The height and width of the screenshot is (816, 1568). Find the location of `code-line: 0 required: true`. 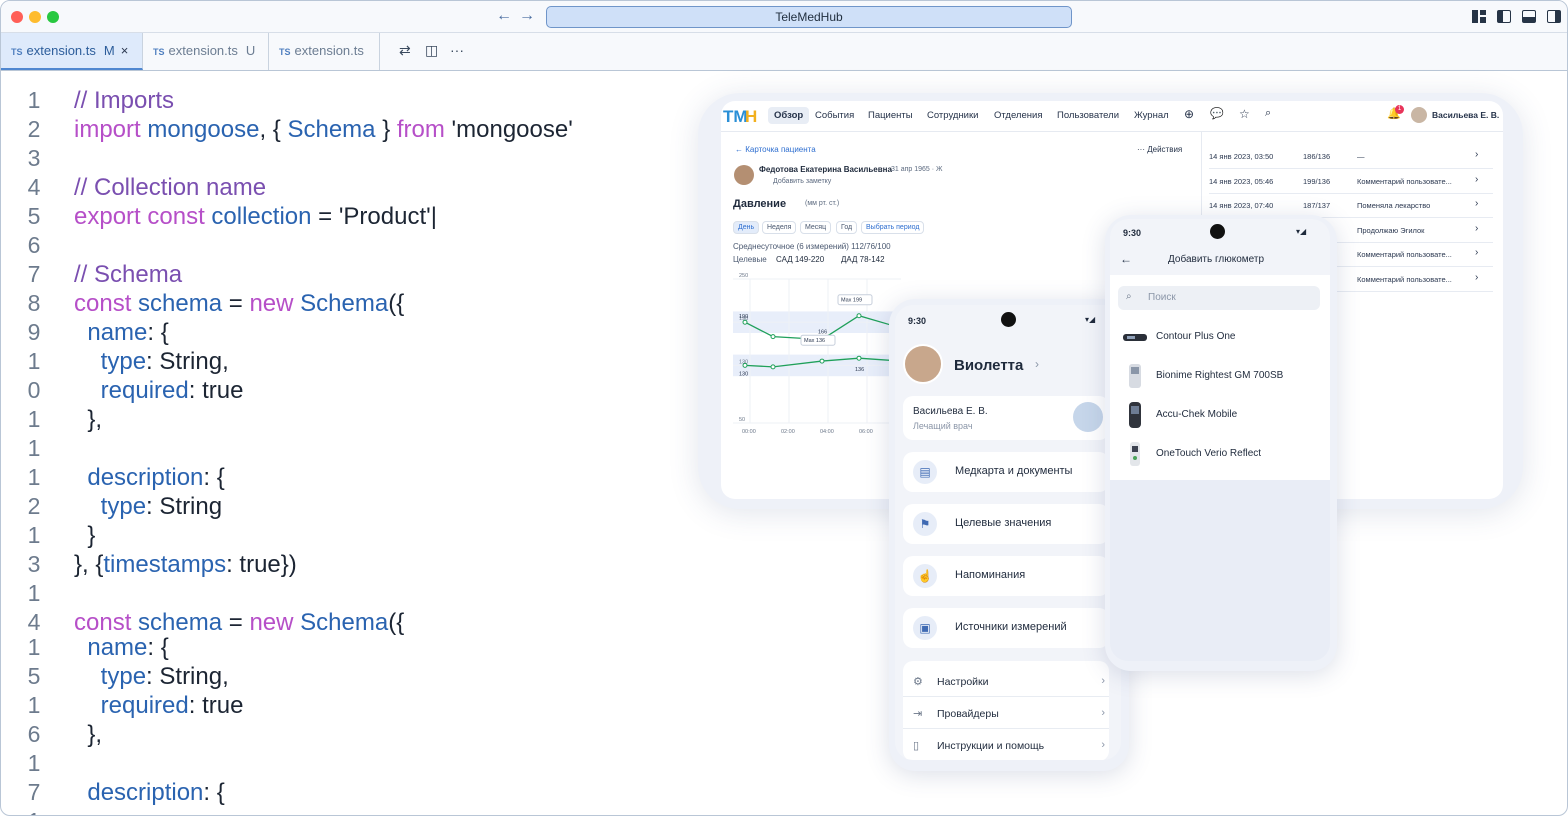

code-line: 0 required: true is located at coordinates (351, 391).